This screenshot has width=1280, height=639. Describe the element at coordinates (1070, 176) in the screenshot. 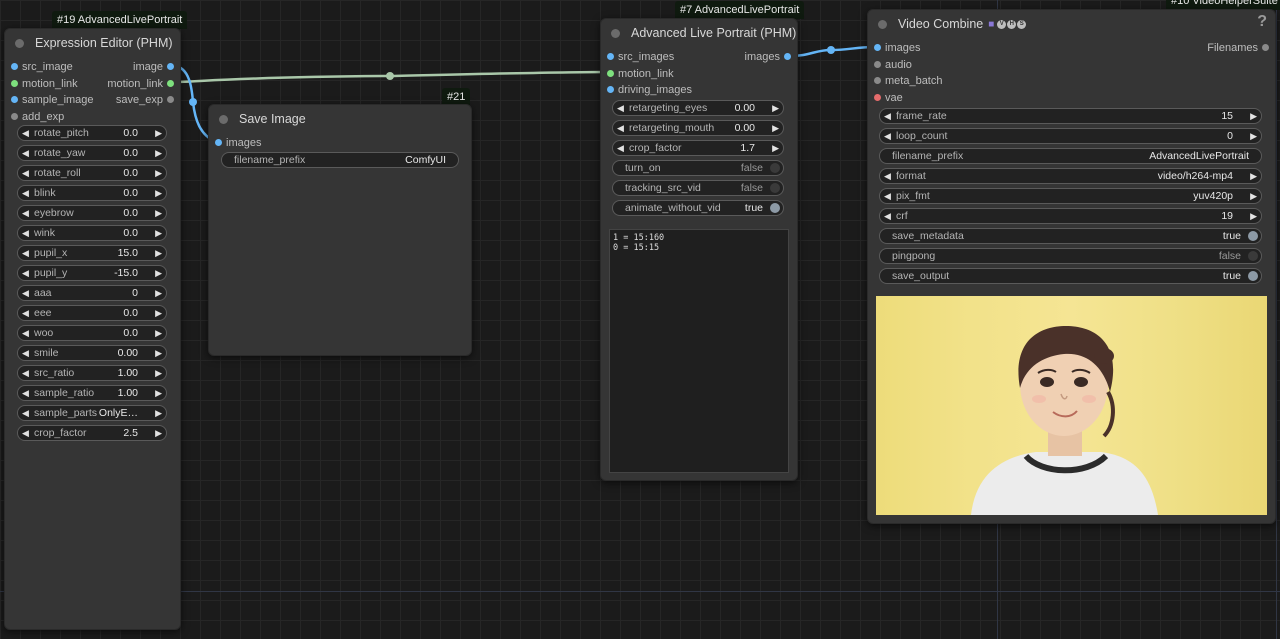

I see `widget-format: ◀ format video/h264-mp4 ▶` at that location.